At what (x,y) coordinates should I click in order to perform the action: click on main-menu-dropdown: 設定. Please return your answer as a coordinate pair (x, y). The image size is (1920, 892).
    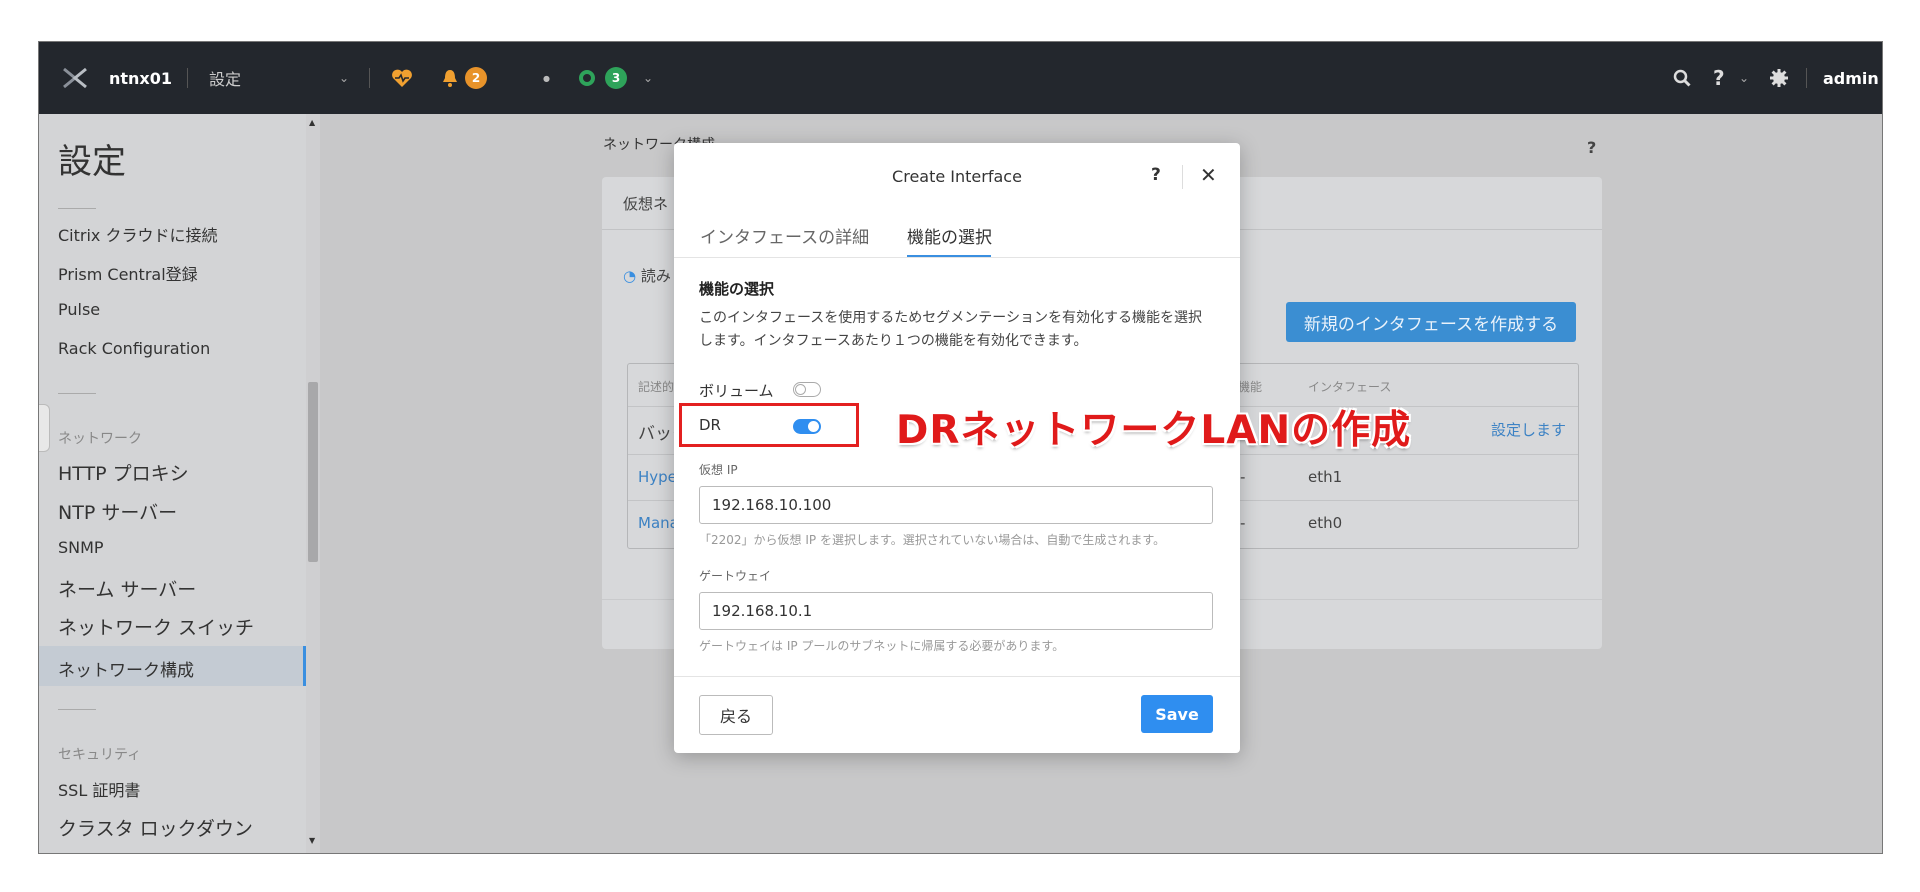
    Looking at the image, I should click on (225, 78).